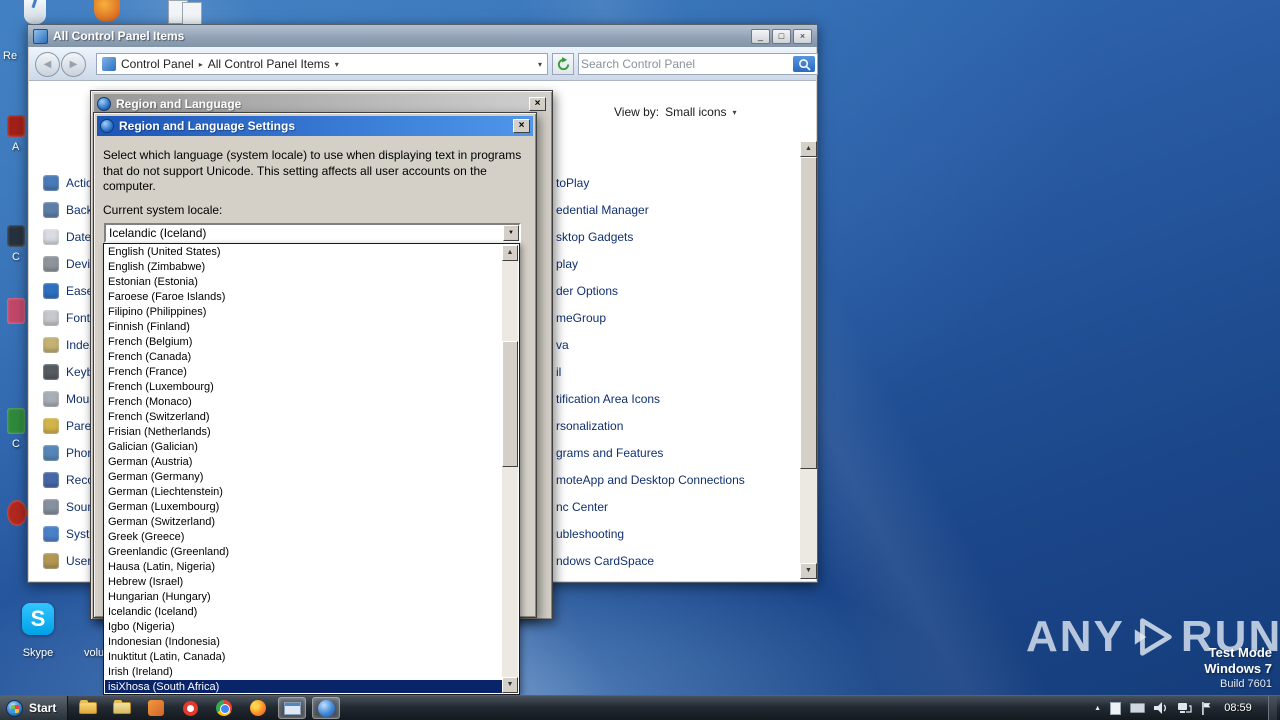 The width and height of the screenshot is (1280, 720). Describe the element at coordinates (303, 432) in the screenshot. I see `locale-option: Frisian (Netherlands)` at that location.